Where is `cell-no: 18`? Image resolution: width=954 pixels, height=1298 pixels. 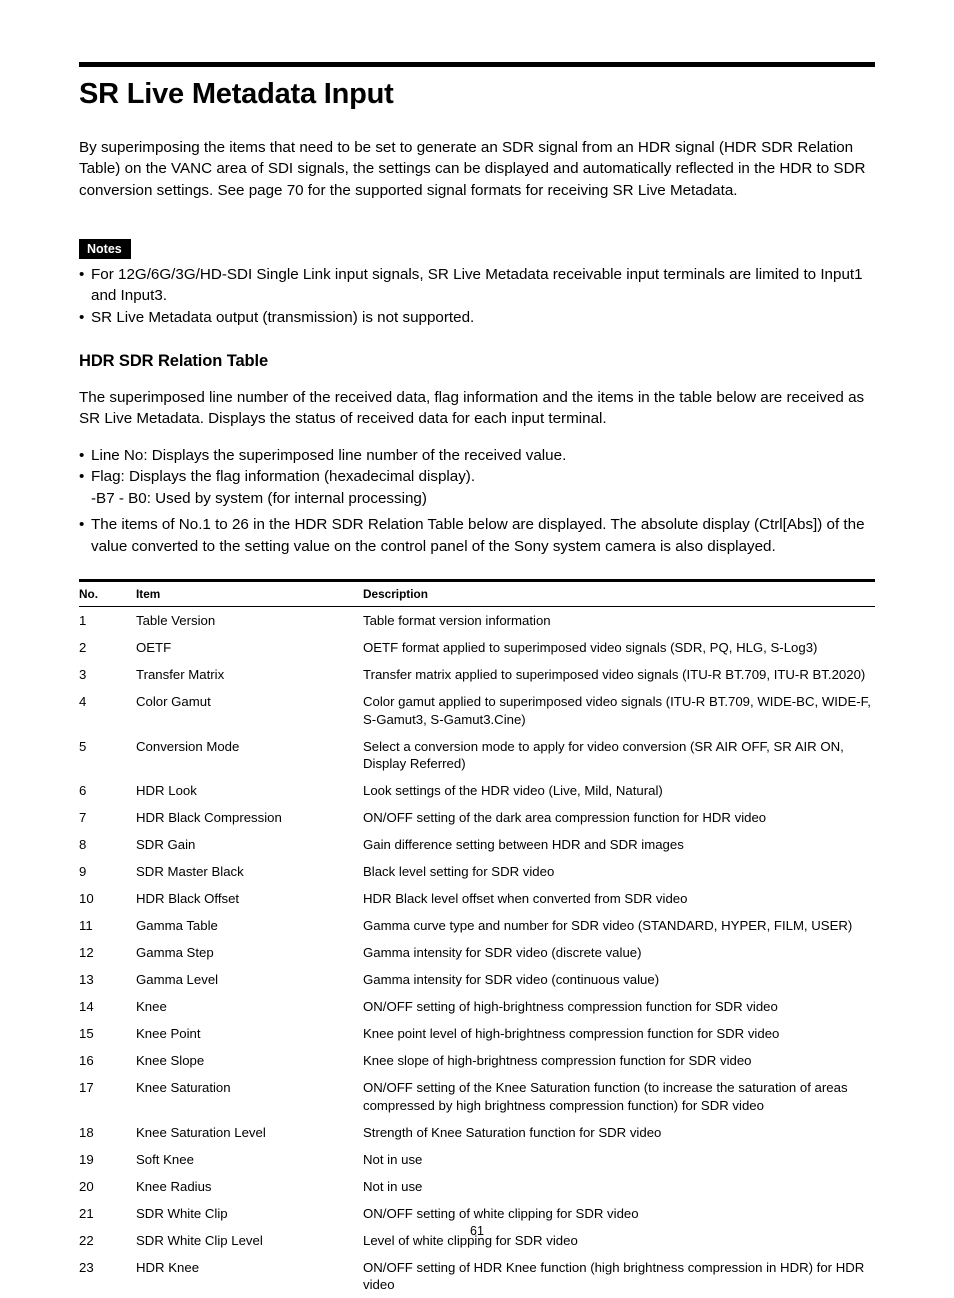
cell-no: 18 is located at coordinates (86, 1132).